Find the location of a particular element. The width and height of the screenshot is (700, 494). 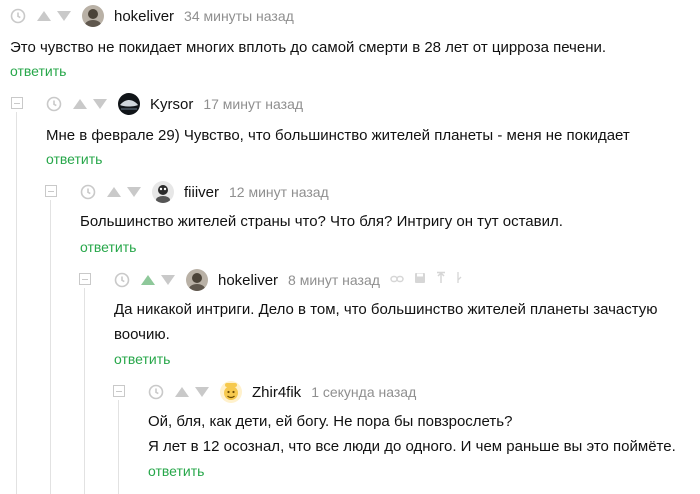

comment-header: Kyrsor 17 минут назад is located at coordinates (174, 104).